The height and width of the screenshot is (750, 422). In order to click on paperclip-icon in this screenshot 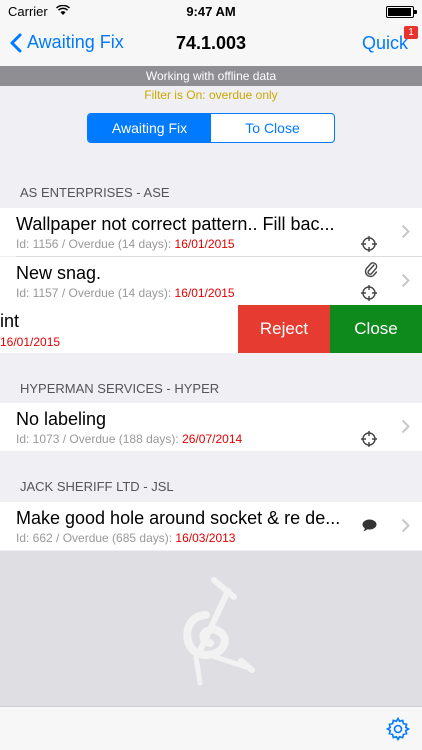, I will do `click(371, 271)`.